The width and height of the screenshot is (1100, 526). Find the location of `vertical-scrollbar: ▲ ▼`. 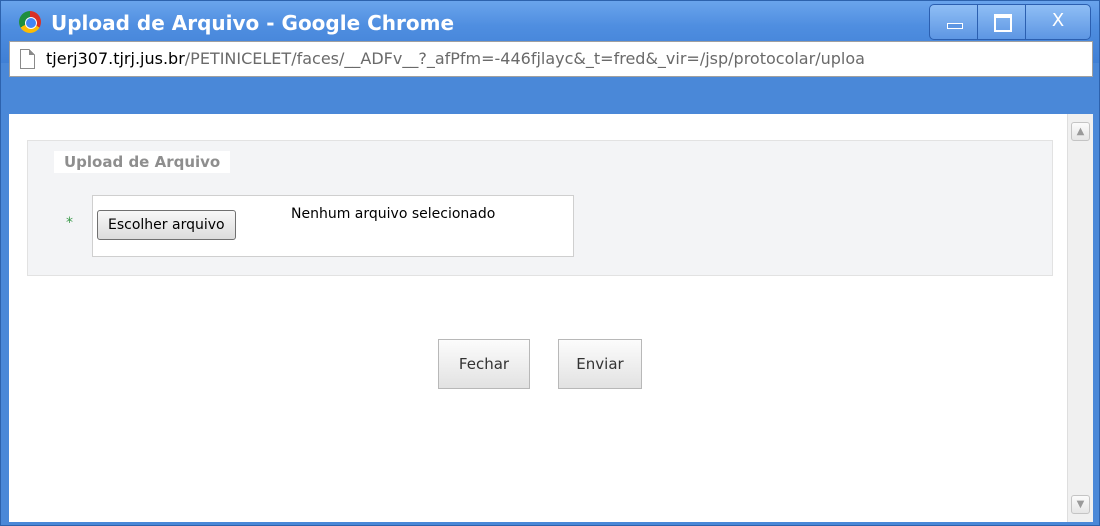

vertical-scrollbar: ▲ ▼ is located at coordinates (1080, 318).